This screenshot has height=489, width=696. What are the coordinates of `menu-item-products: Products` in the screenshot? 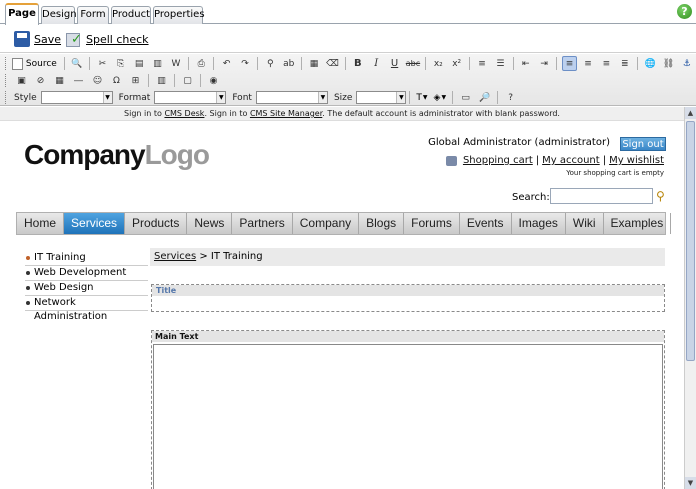 It's located at (156, 223).